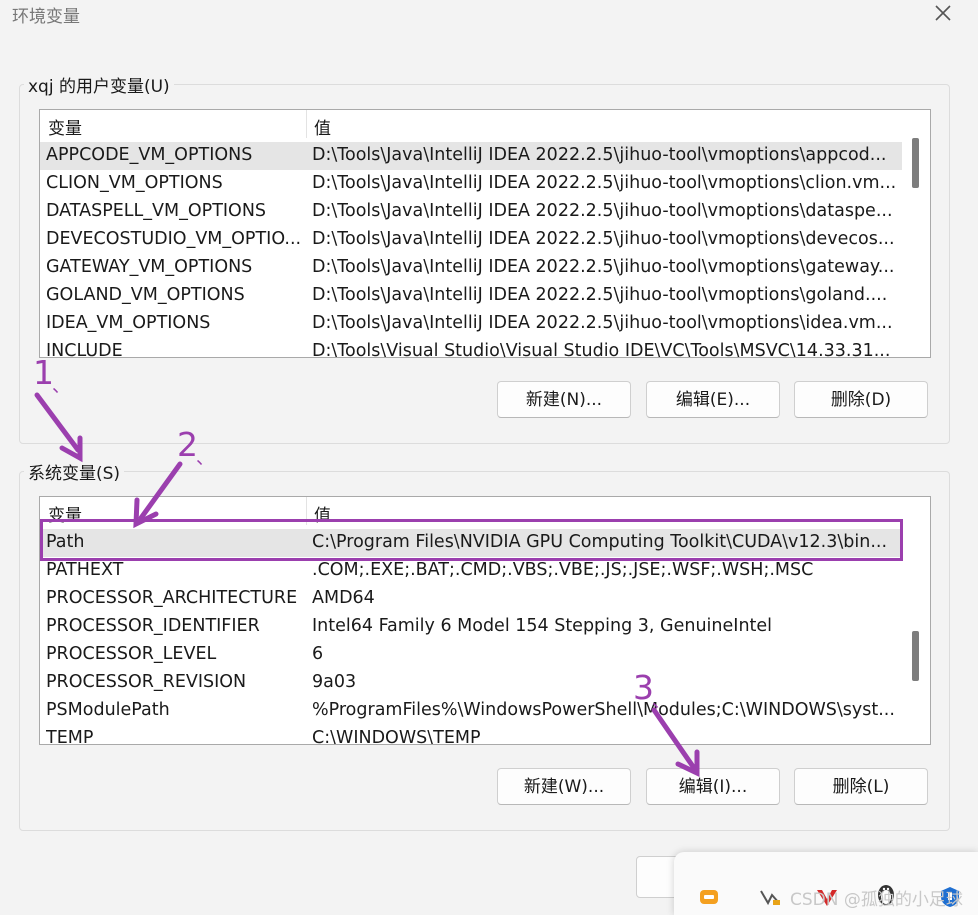 This screenshot has height=915, width=978. I want to click on variable-name: CLION_VM_OPTIONS, so click(134, 183).